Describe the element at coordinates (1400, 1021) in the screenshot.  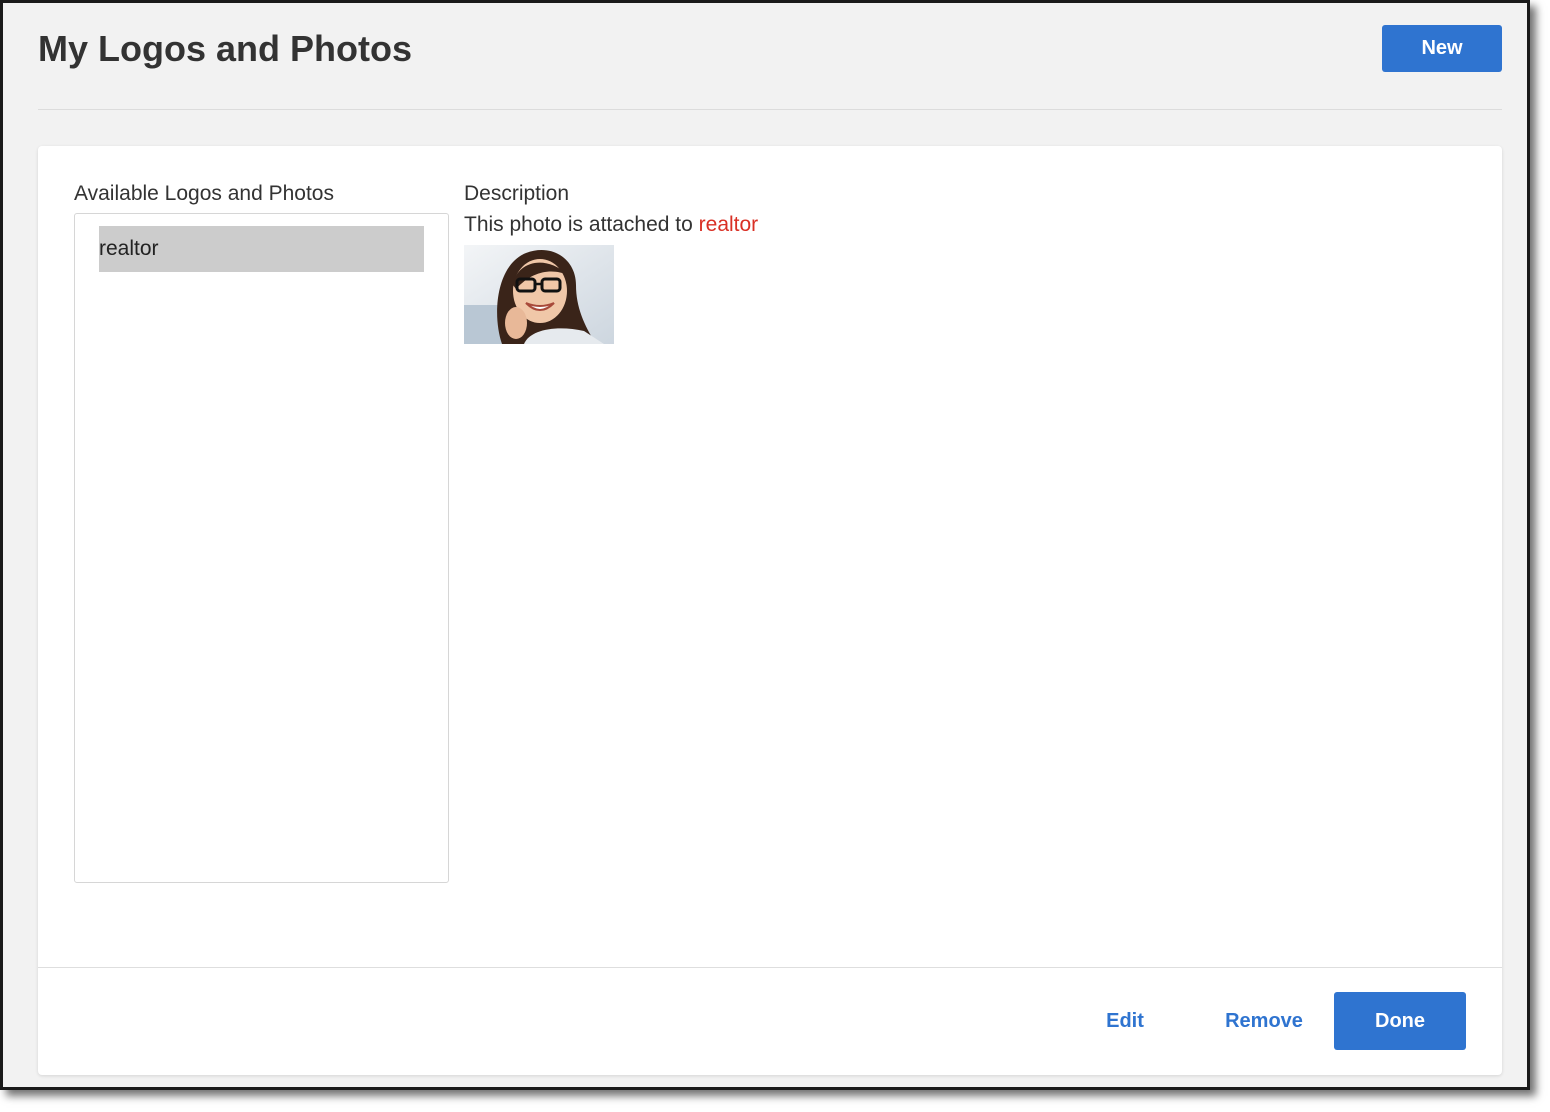
I see `done-button: Done` at that location.